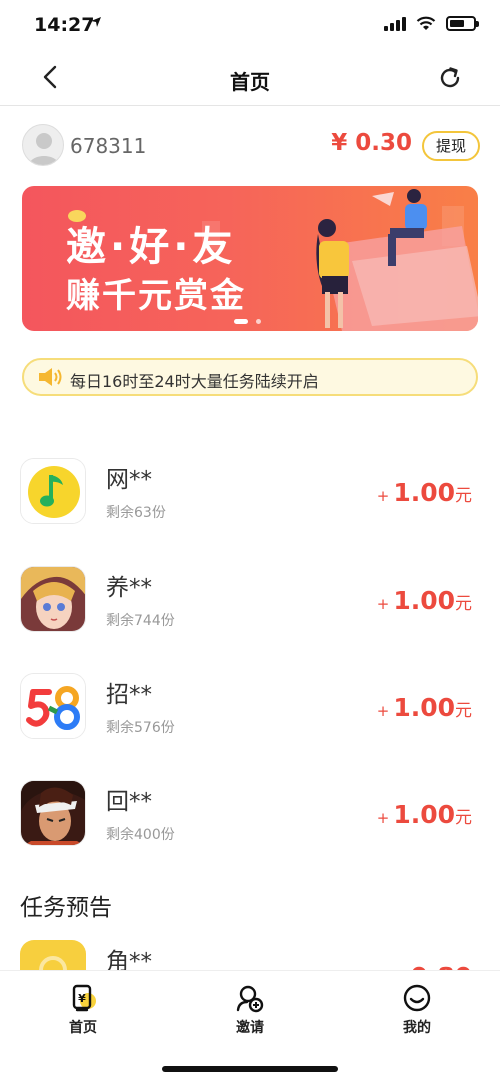 The height and width of the screenshot is (1082, 500). I want to click on tab-invite-label: 邀请, so click(250, 1028).